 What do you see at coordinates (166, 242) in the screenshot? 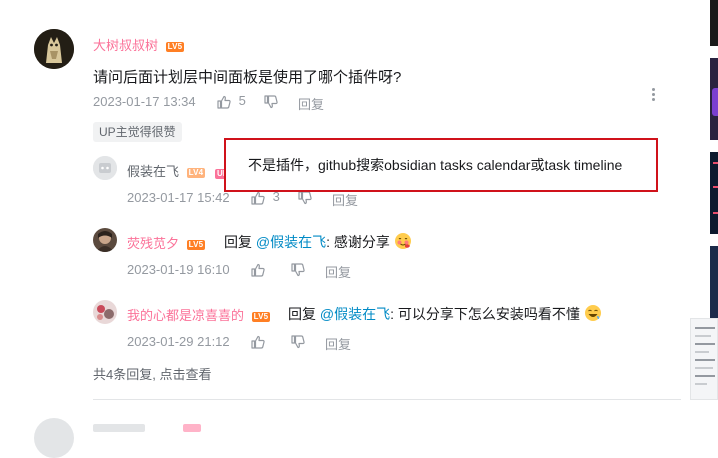
I see `reply-username: 荧残苋夕 LV5` at bounding box center [166, 242].